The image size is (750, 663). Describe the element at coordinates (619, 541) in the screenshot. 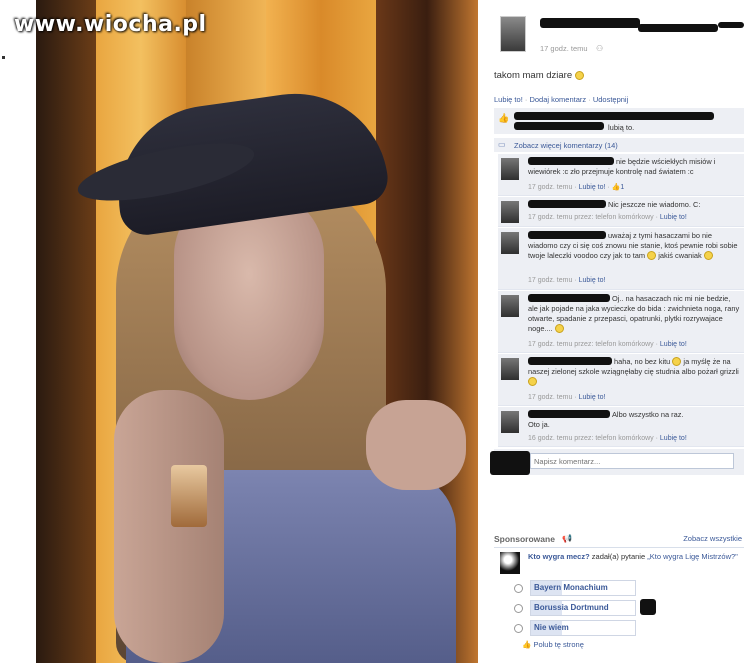

I see `sponsored-header: Sponsorowane 📢 Zobacz wszystkie` at that location.